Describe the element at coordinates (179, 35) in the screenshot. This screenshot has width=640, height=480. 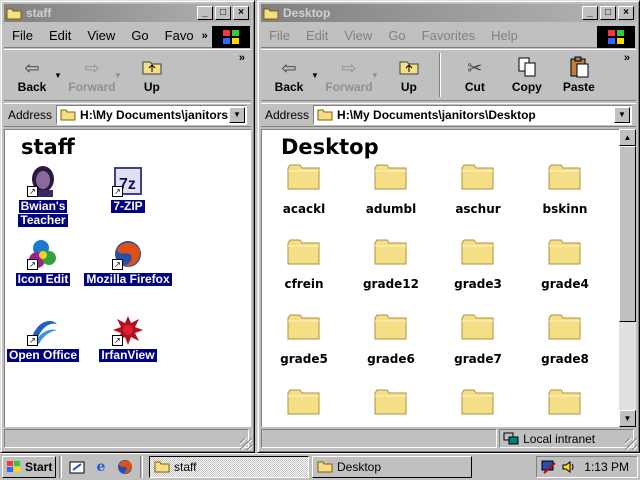
I see `menu-favorites: Favo` at that location.